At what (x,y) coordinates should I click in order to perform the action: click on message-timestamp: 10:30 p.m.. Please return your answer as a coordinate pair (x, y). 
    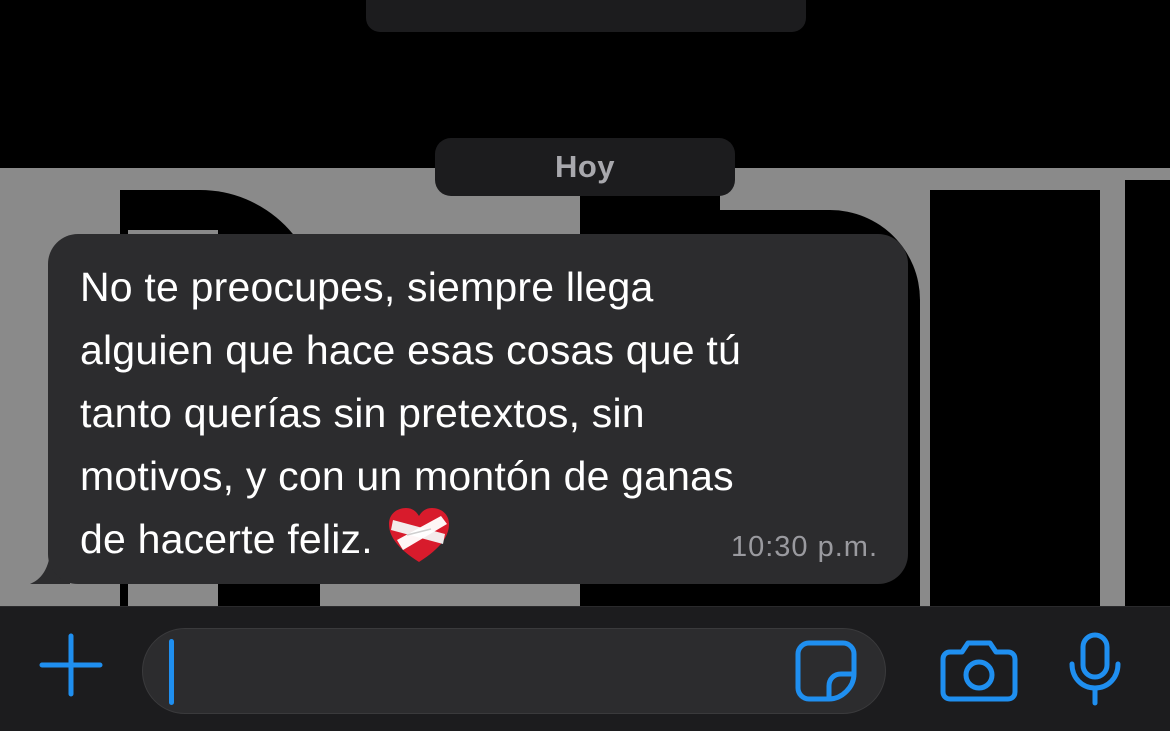
    Looking at the image, I should click on (804, 547).